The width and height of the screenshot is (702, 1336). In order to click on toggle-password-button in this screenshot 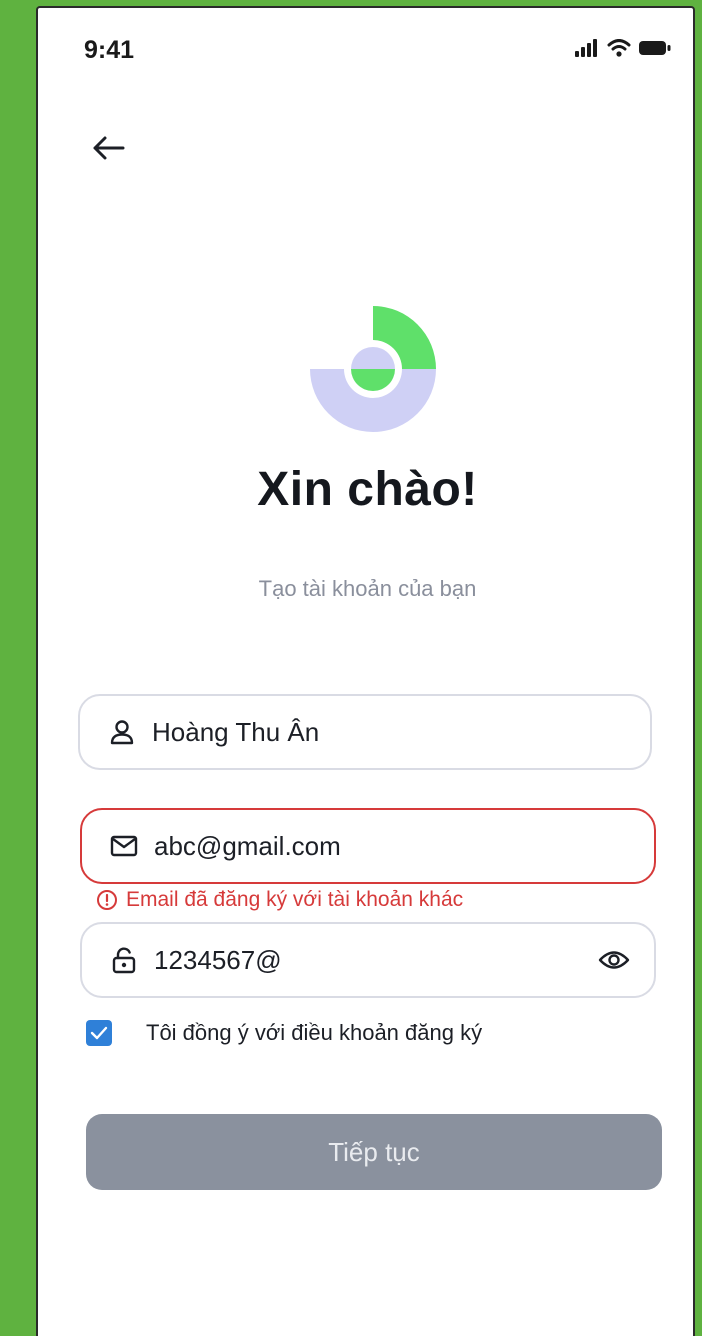, I will do `click(614, 960)`.